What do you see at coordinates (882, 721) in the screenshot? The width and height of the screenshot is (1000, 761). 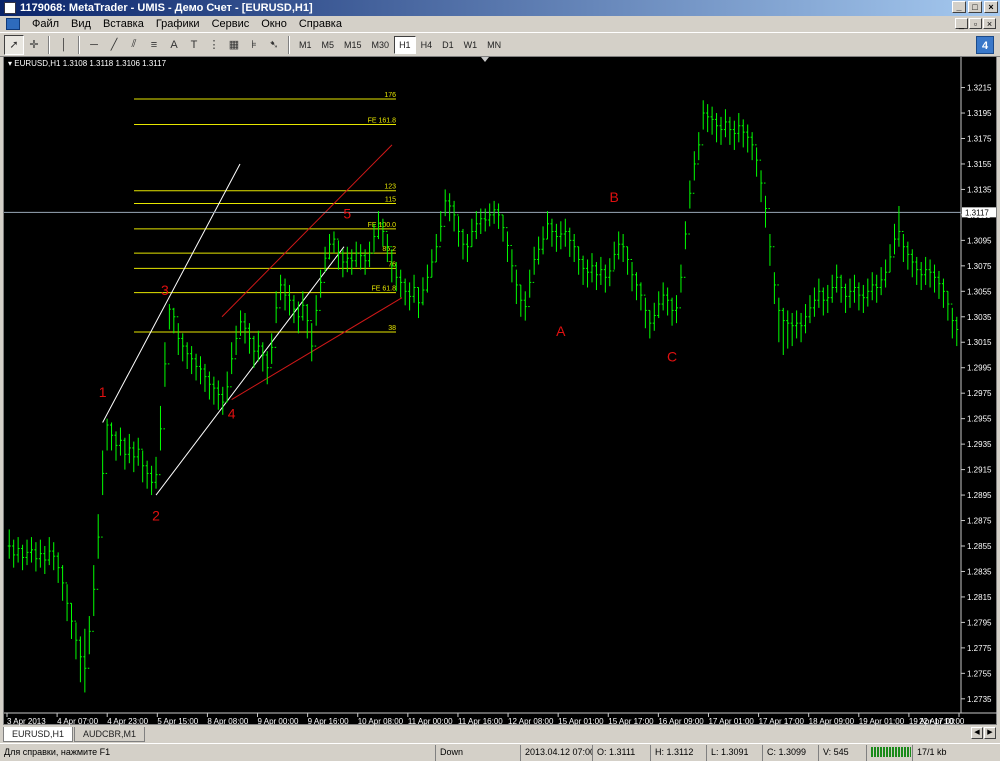 I see `time-tick-label: 19 Apr 01:00` at bounding box center [882, 721].